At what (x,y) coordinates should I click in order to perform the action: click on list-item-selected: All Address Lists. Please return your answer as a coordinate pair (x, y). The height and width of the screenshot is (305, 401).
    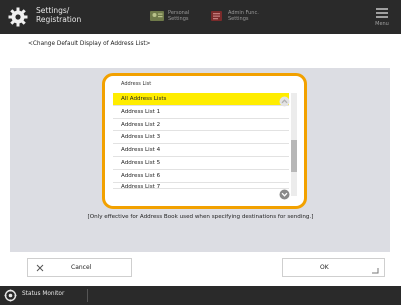
    Looking at the image, I should click on (201, 99).